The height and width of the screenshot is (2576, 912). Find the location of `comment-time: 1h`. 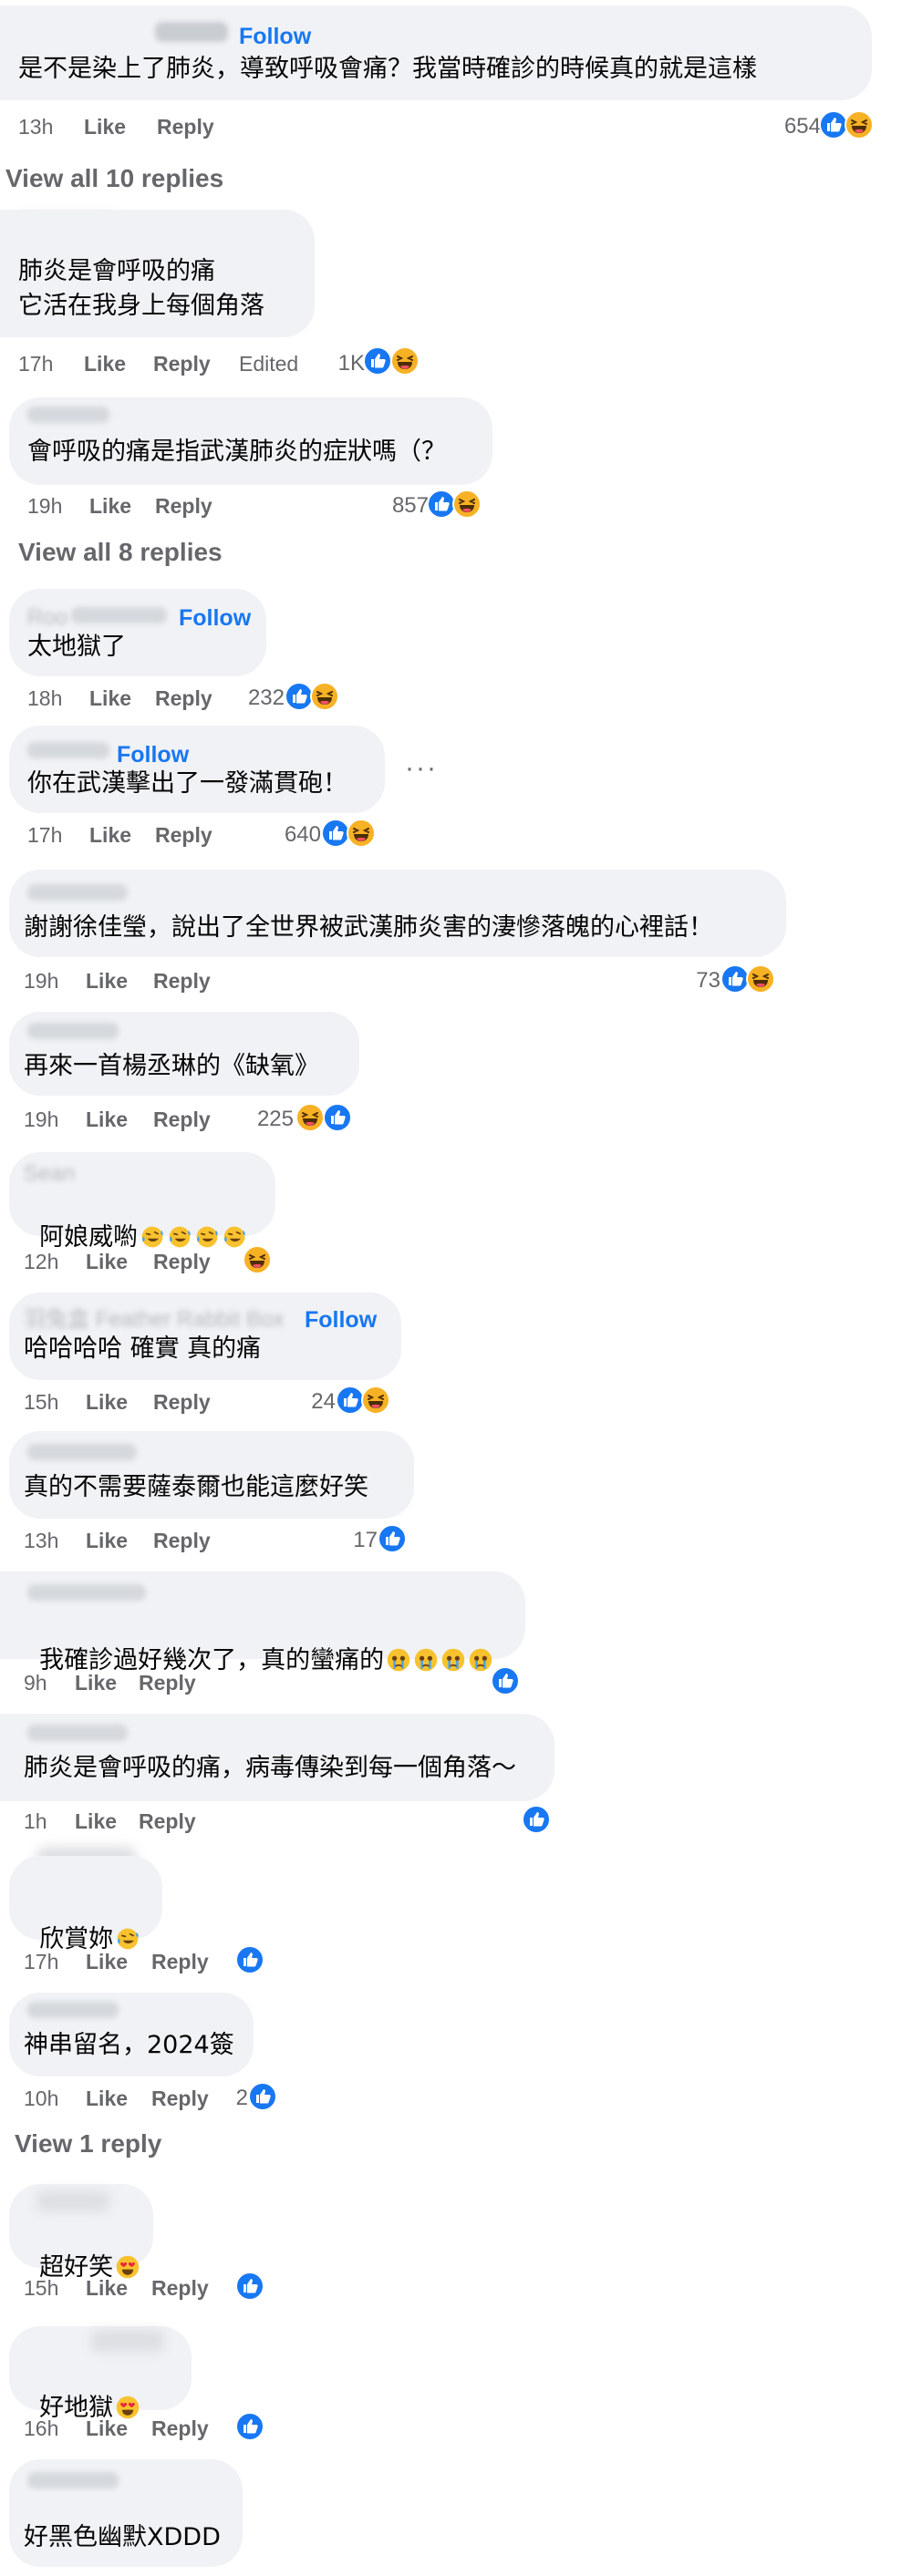

comment-time: 1h is located at coordinates (36, 1821).